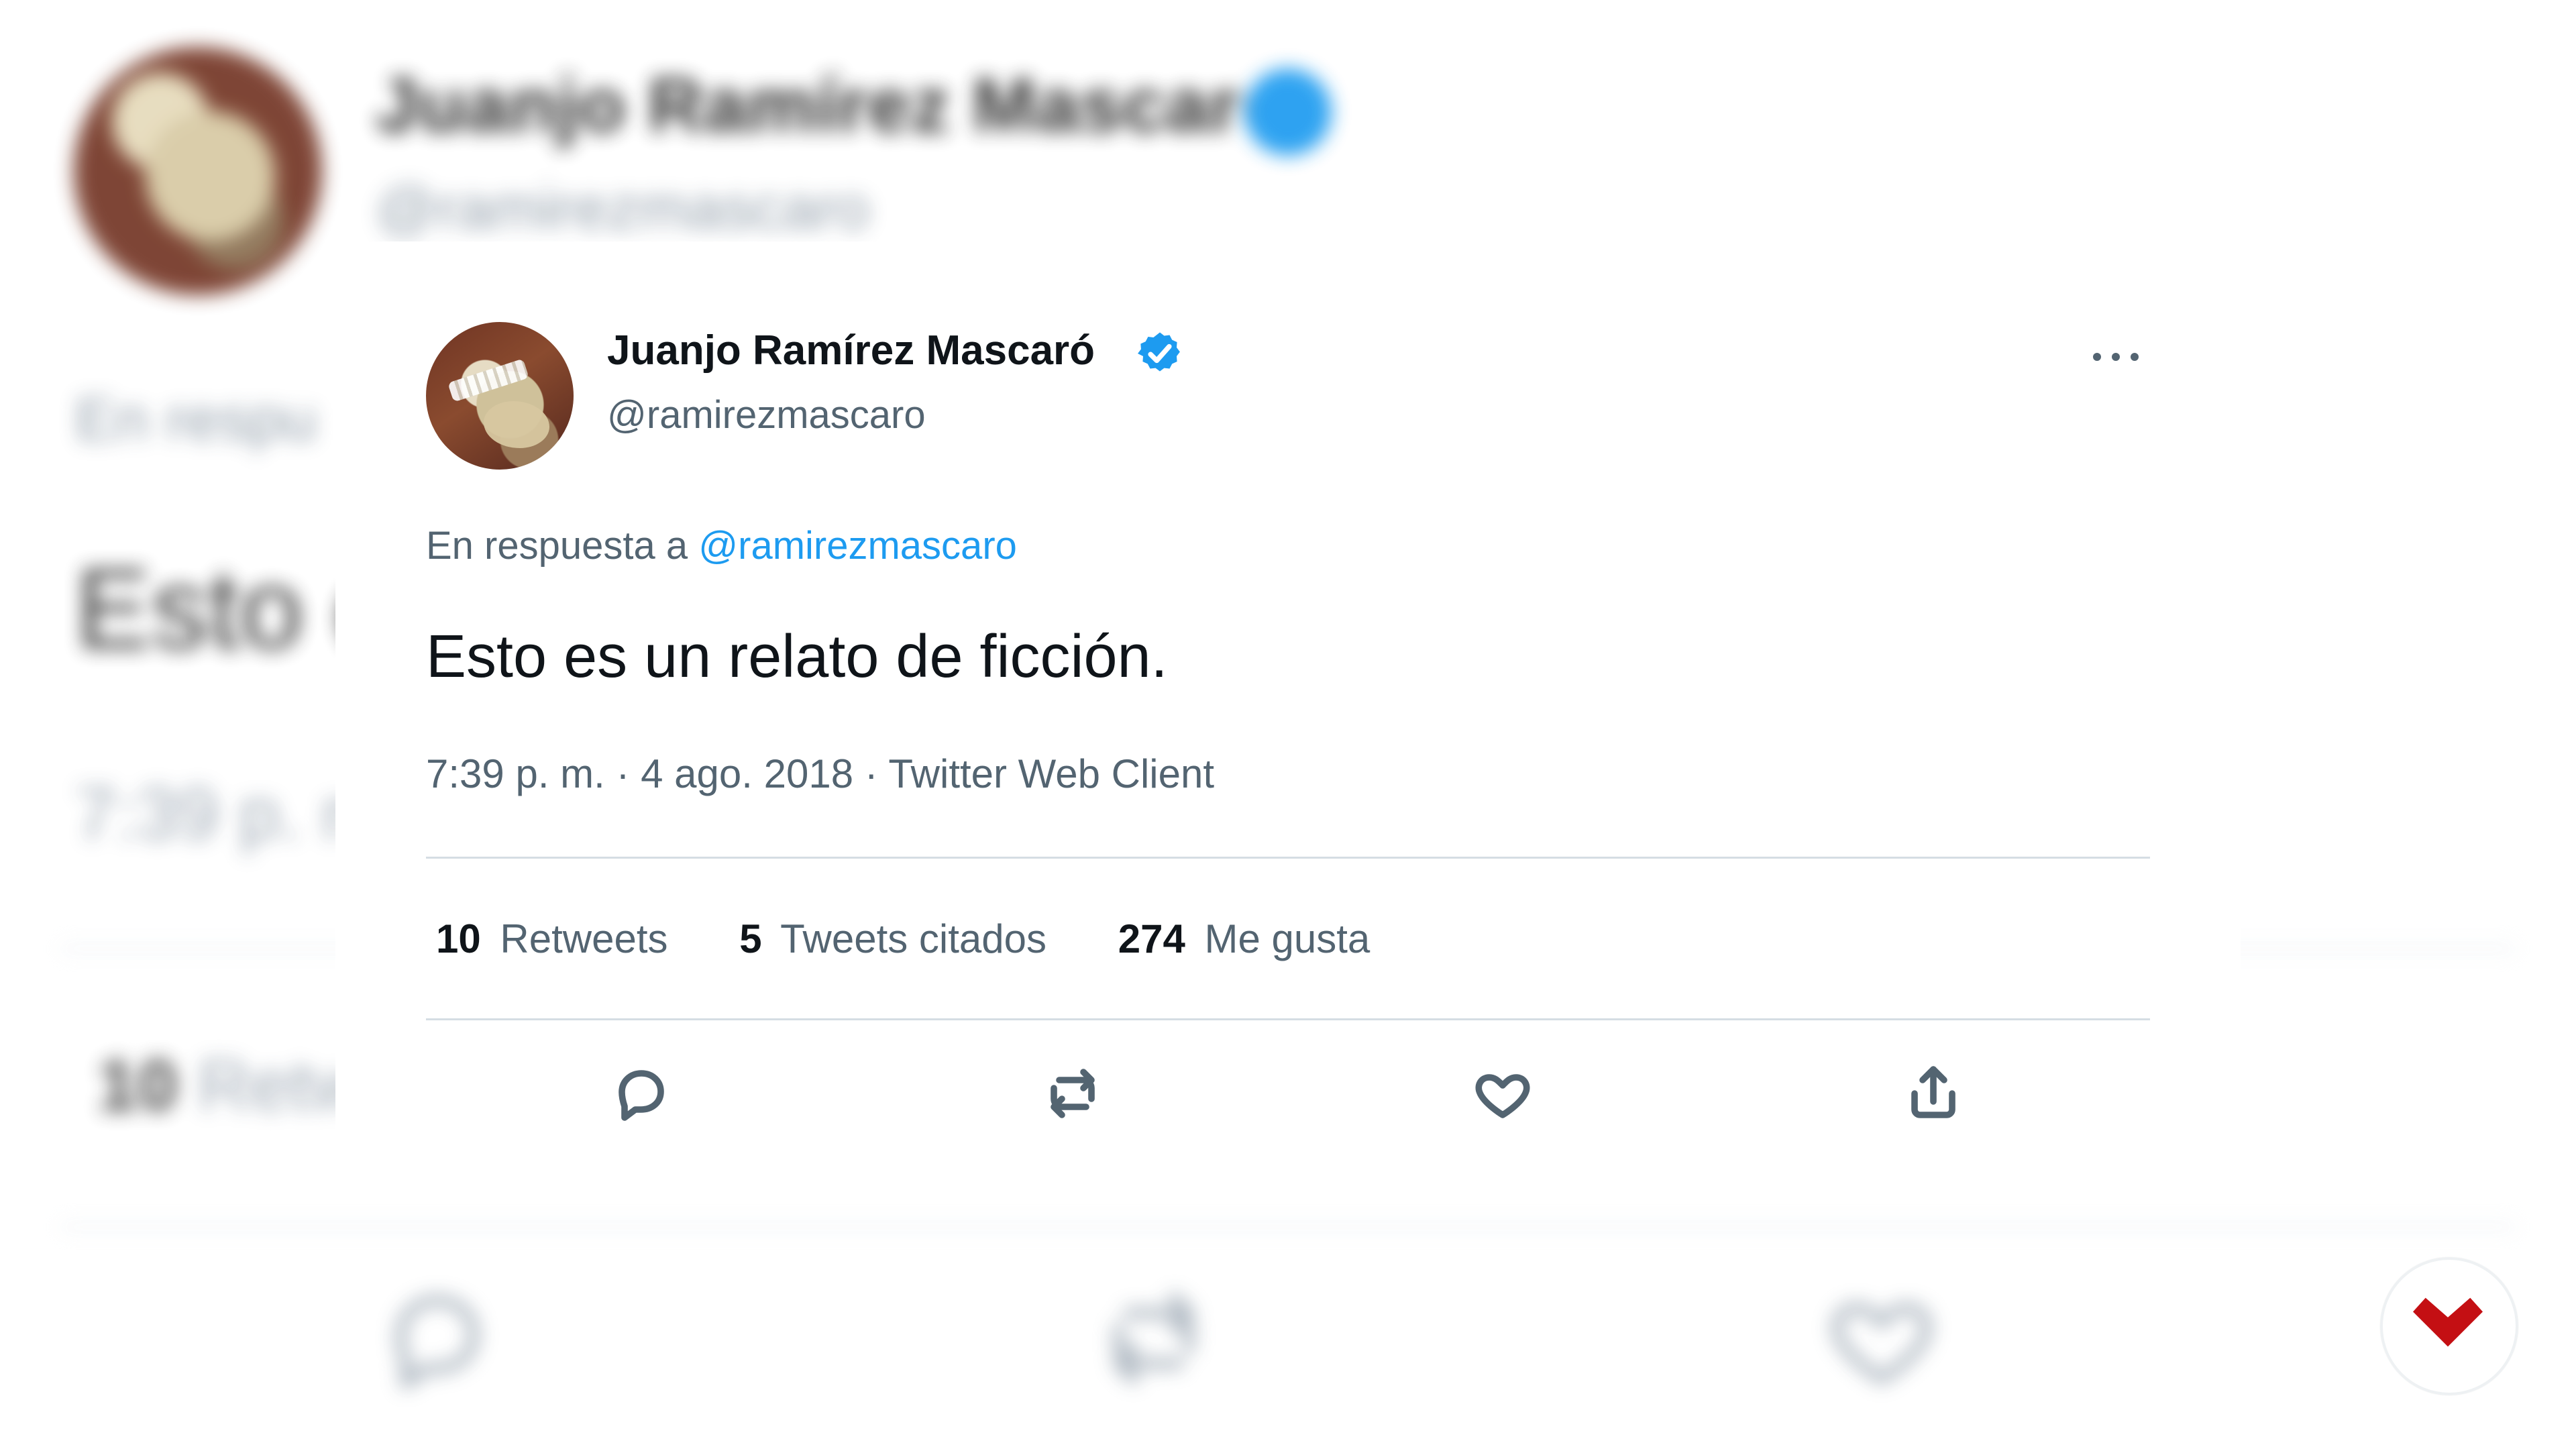 The image size is (2576, 1449). What do you see at coordinates (137, 1085) in the screenshot?
I see `background-stats-count: 10` at bounding box center [137, 1085].